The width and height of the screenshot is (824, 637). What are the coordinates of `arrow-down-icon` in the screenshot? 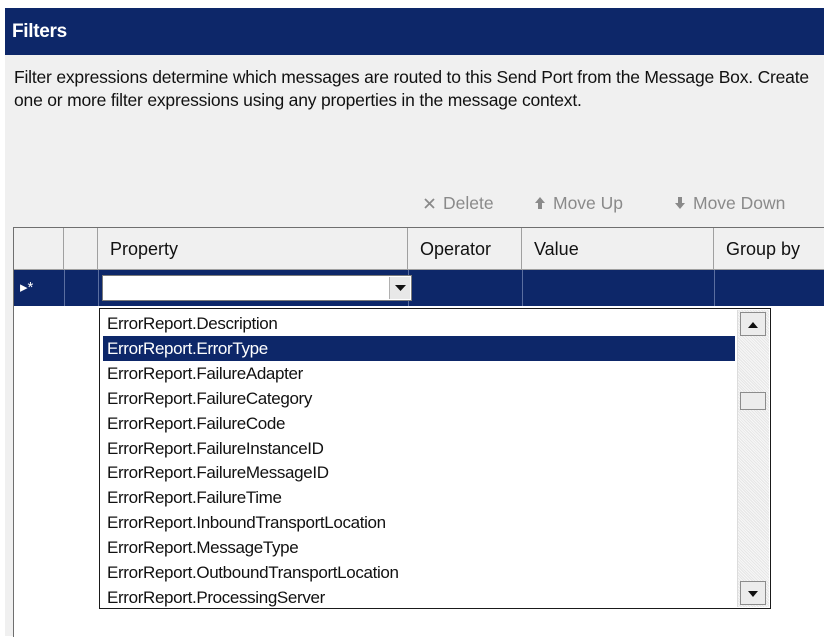 It's located at (680, 203).